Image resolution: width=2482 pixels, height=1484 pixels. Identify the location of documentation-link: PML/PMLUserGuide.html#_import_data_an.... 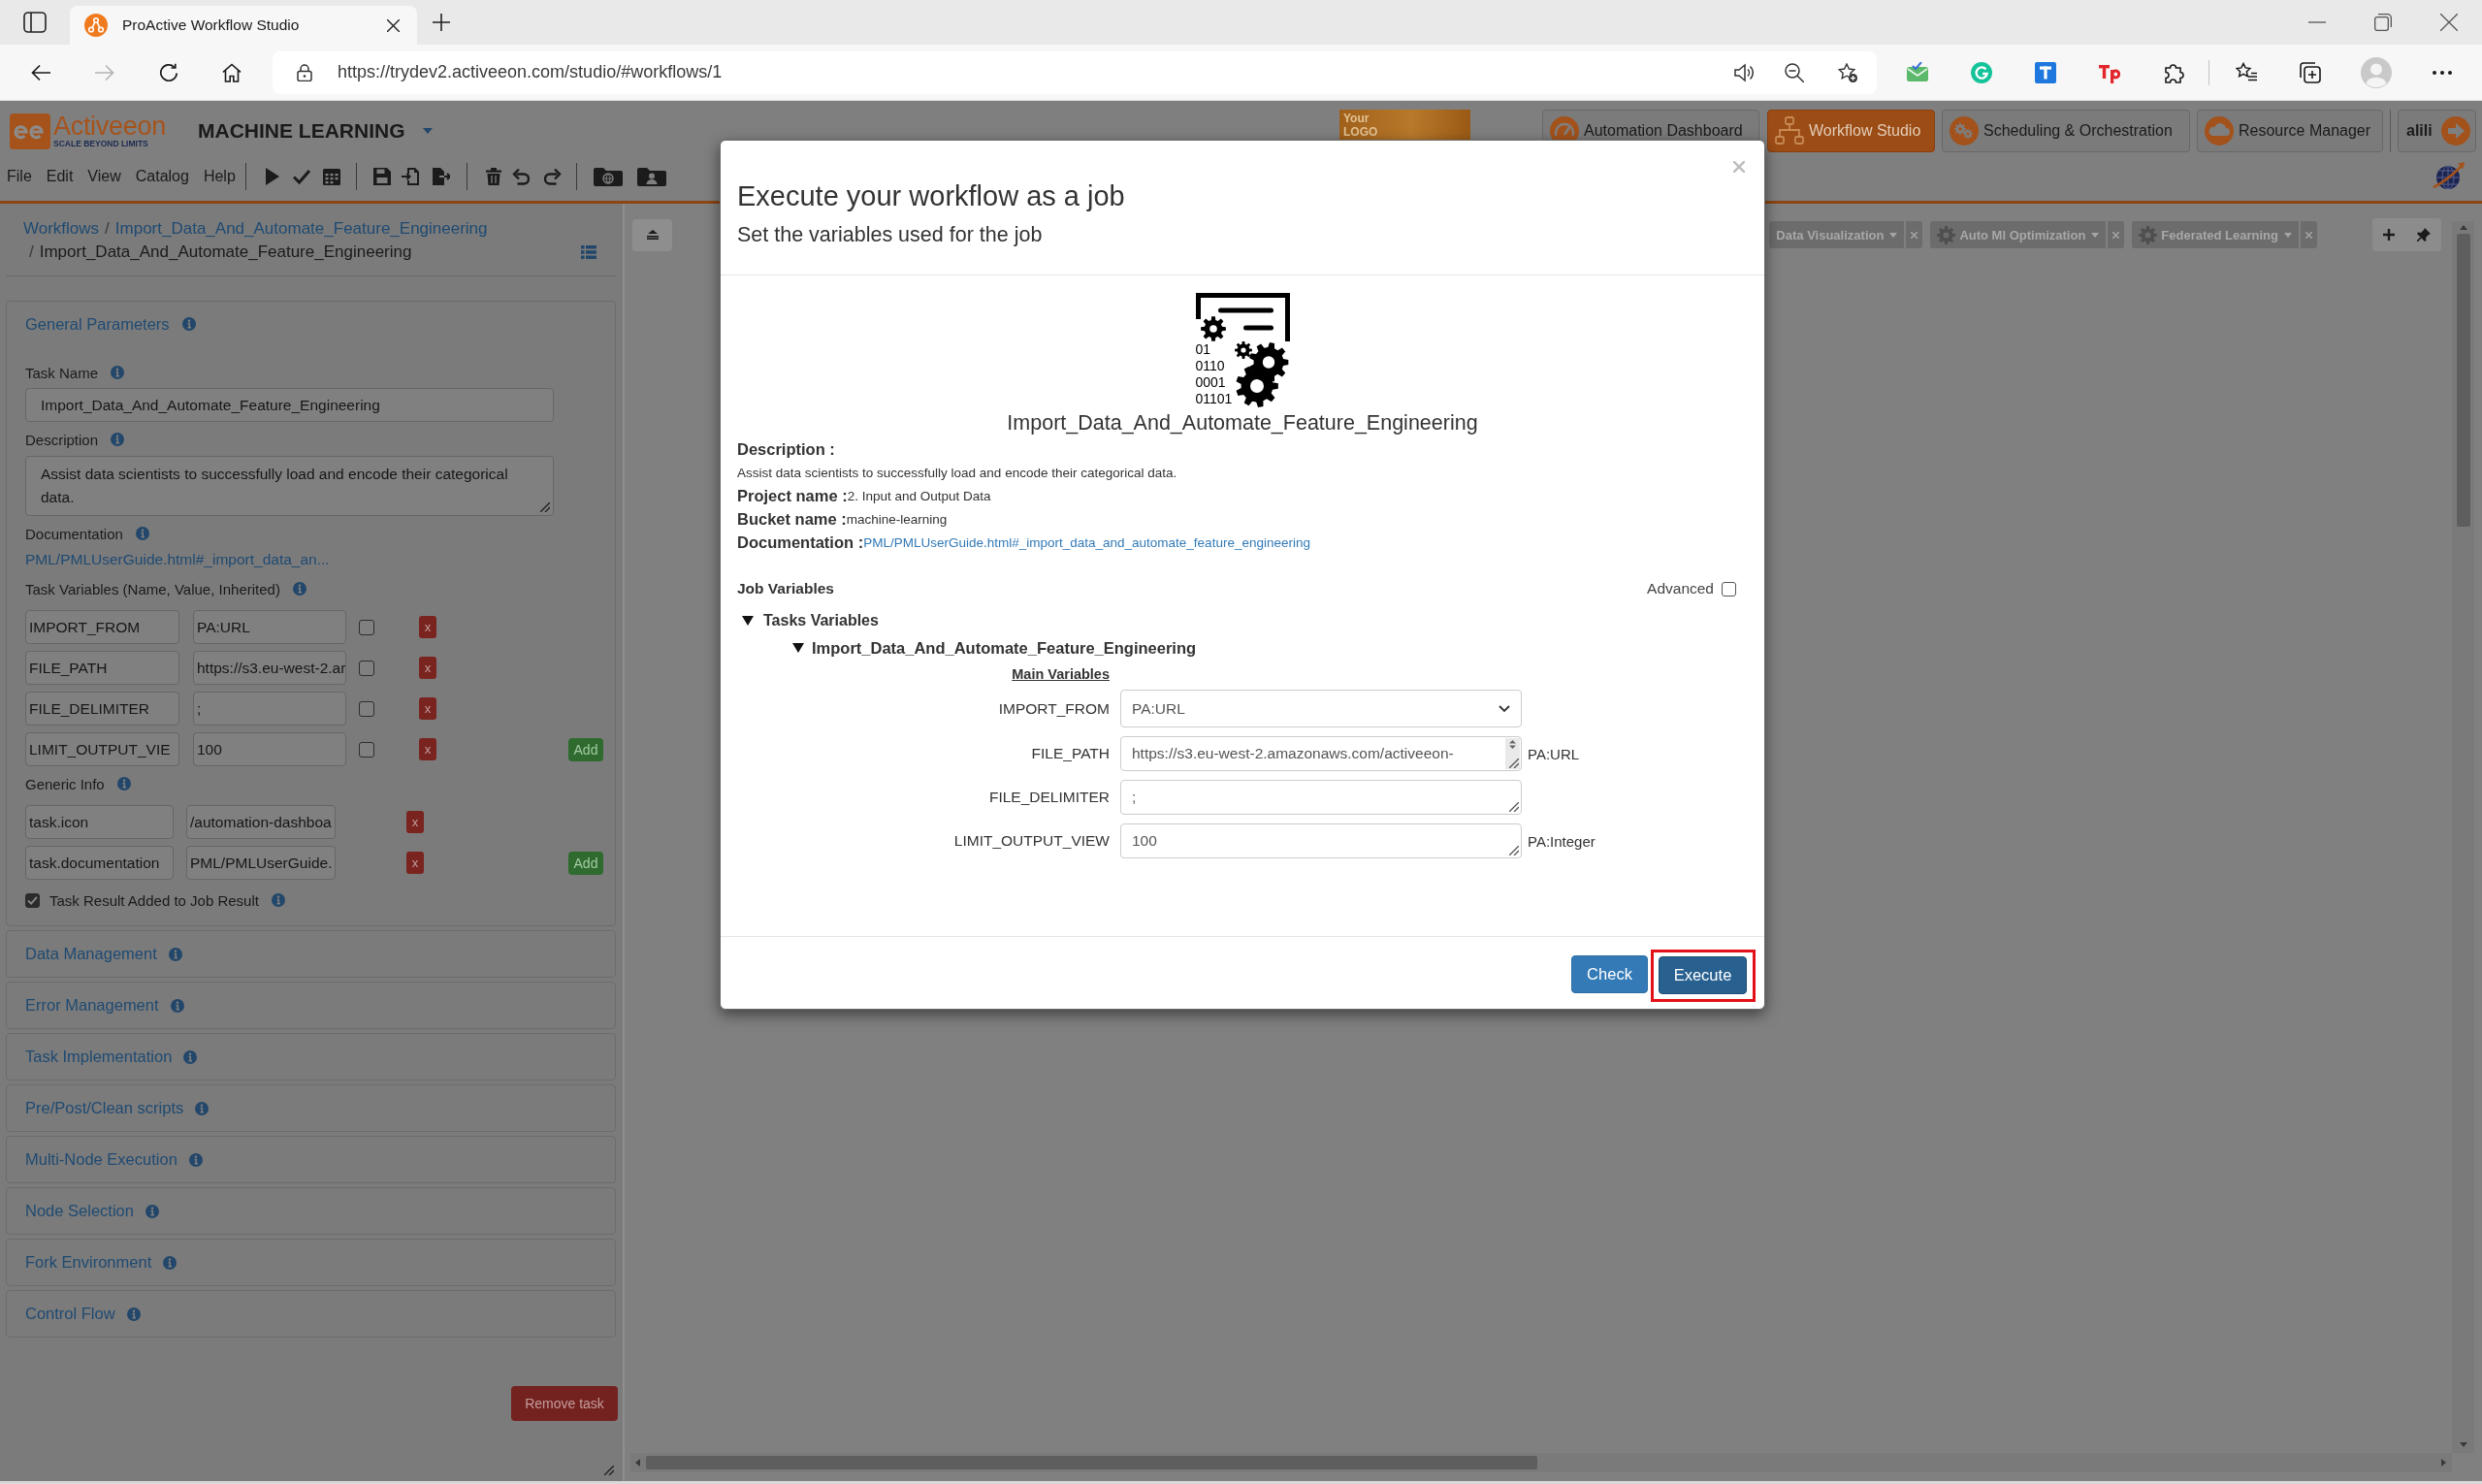
(177, 559).